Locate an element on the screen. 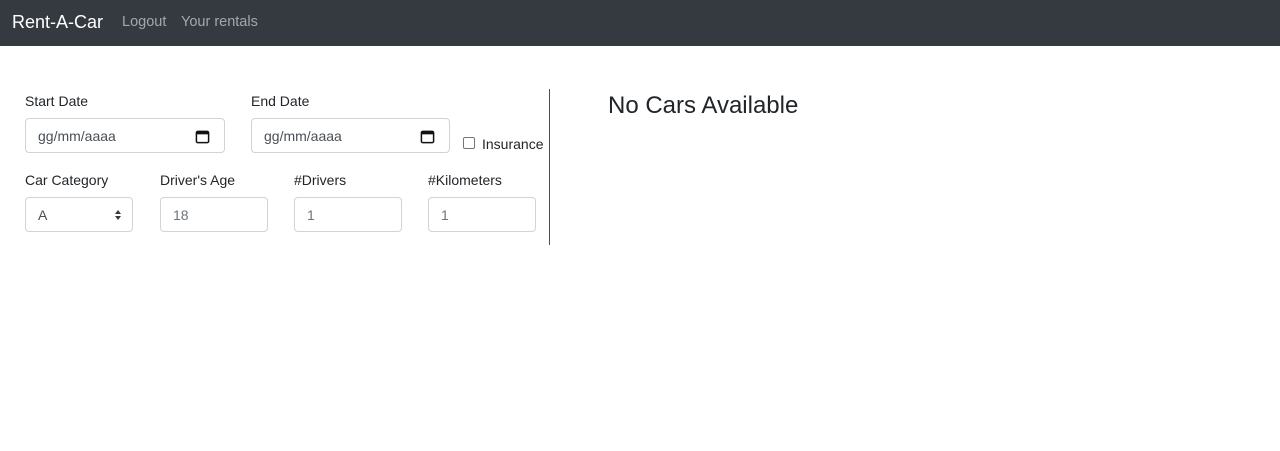 The height and width of the screenshot is (451, 1280). start-date-input: gg/mm/aaaa is located at coordinates (125, 135).